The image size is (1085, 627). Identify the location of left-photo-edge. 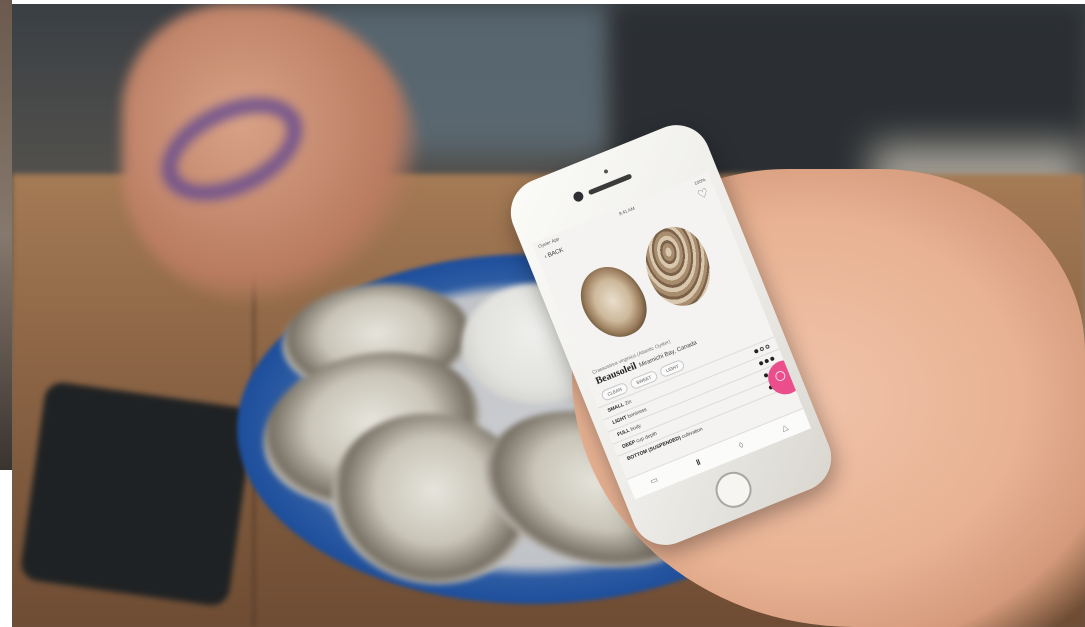
(6, 235).